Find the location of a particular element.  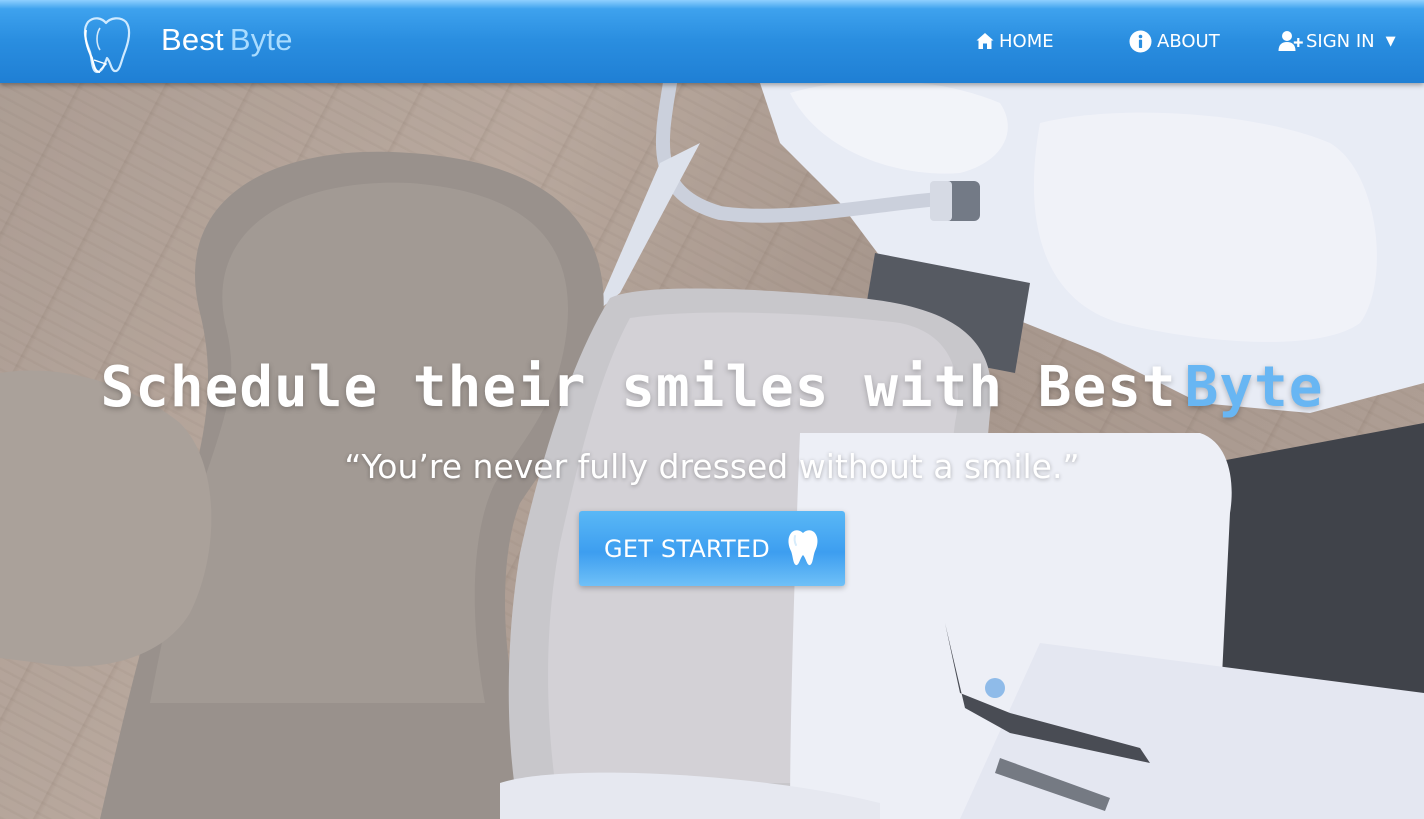

headline-main: Schedule their smiles with Best is located at coordinates (638, 387).